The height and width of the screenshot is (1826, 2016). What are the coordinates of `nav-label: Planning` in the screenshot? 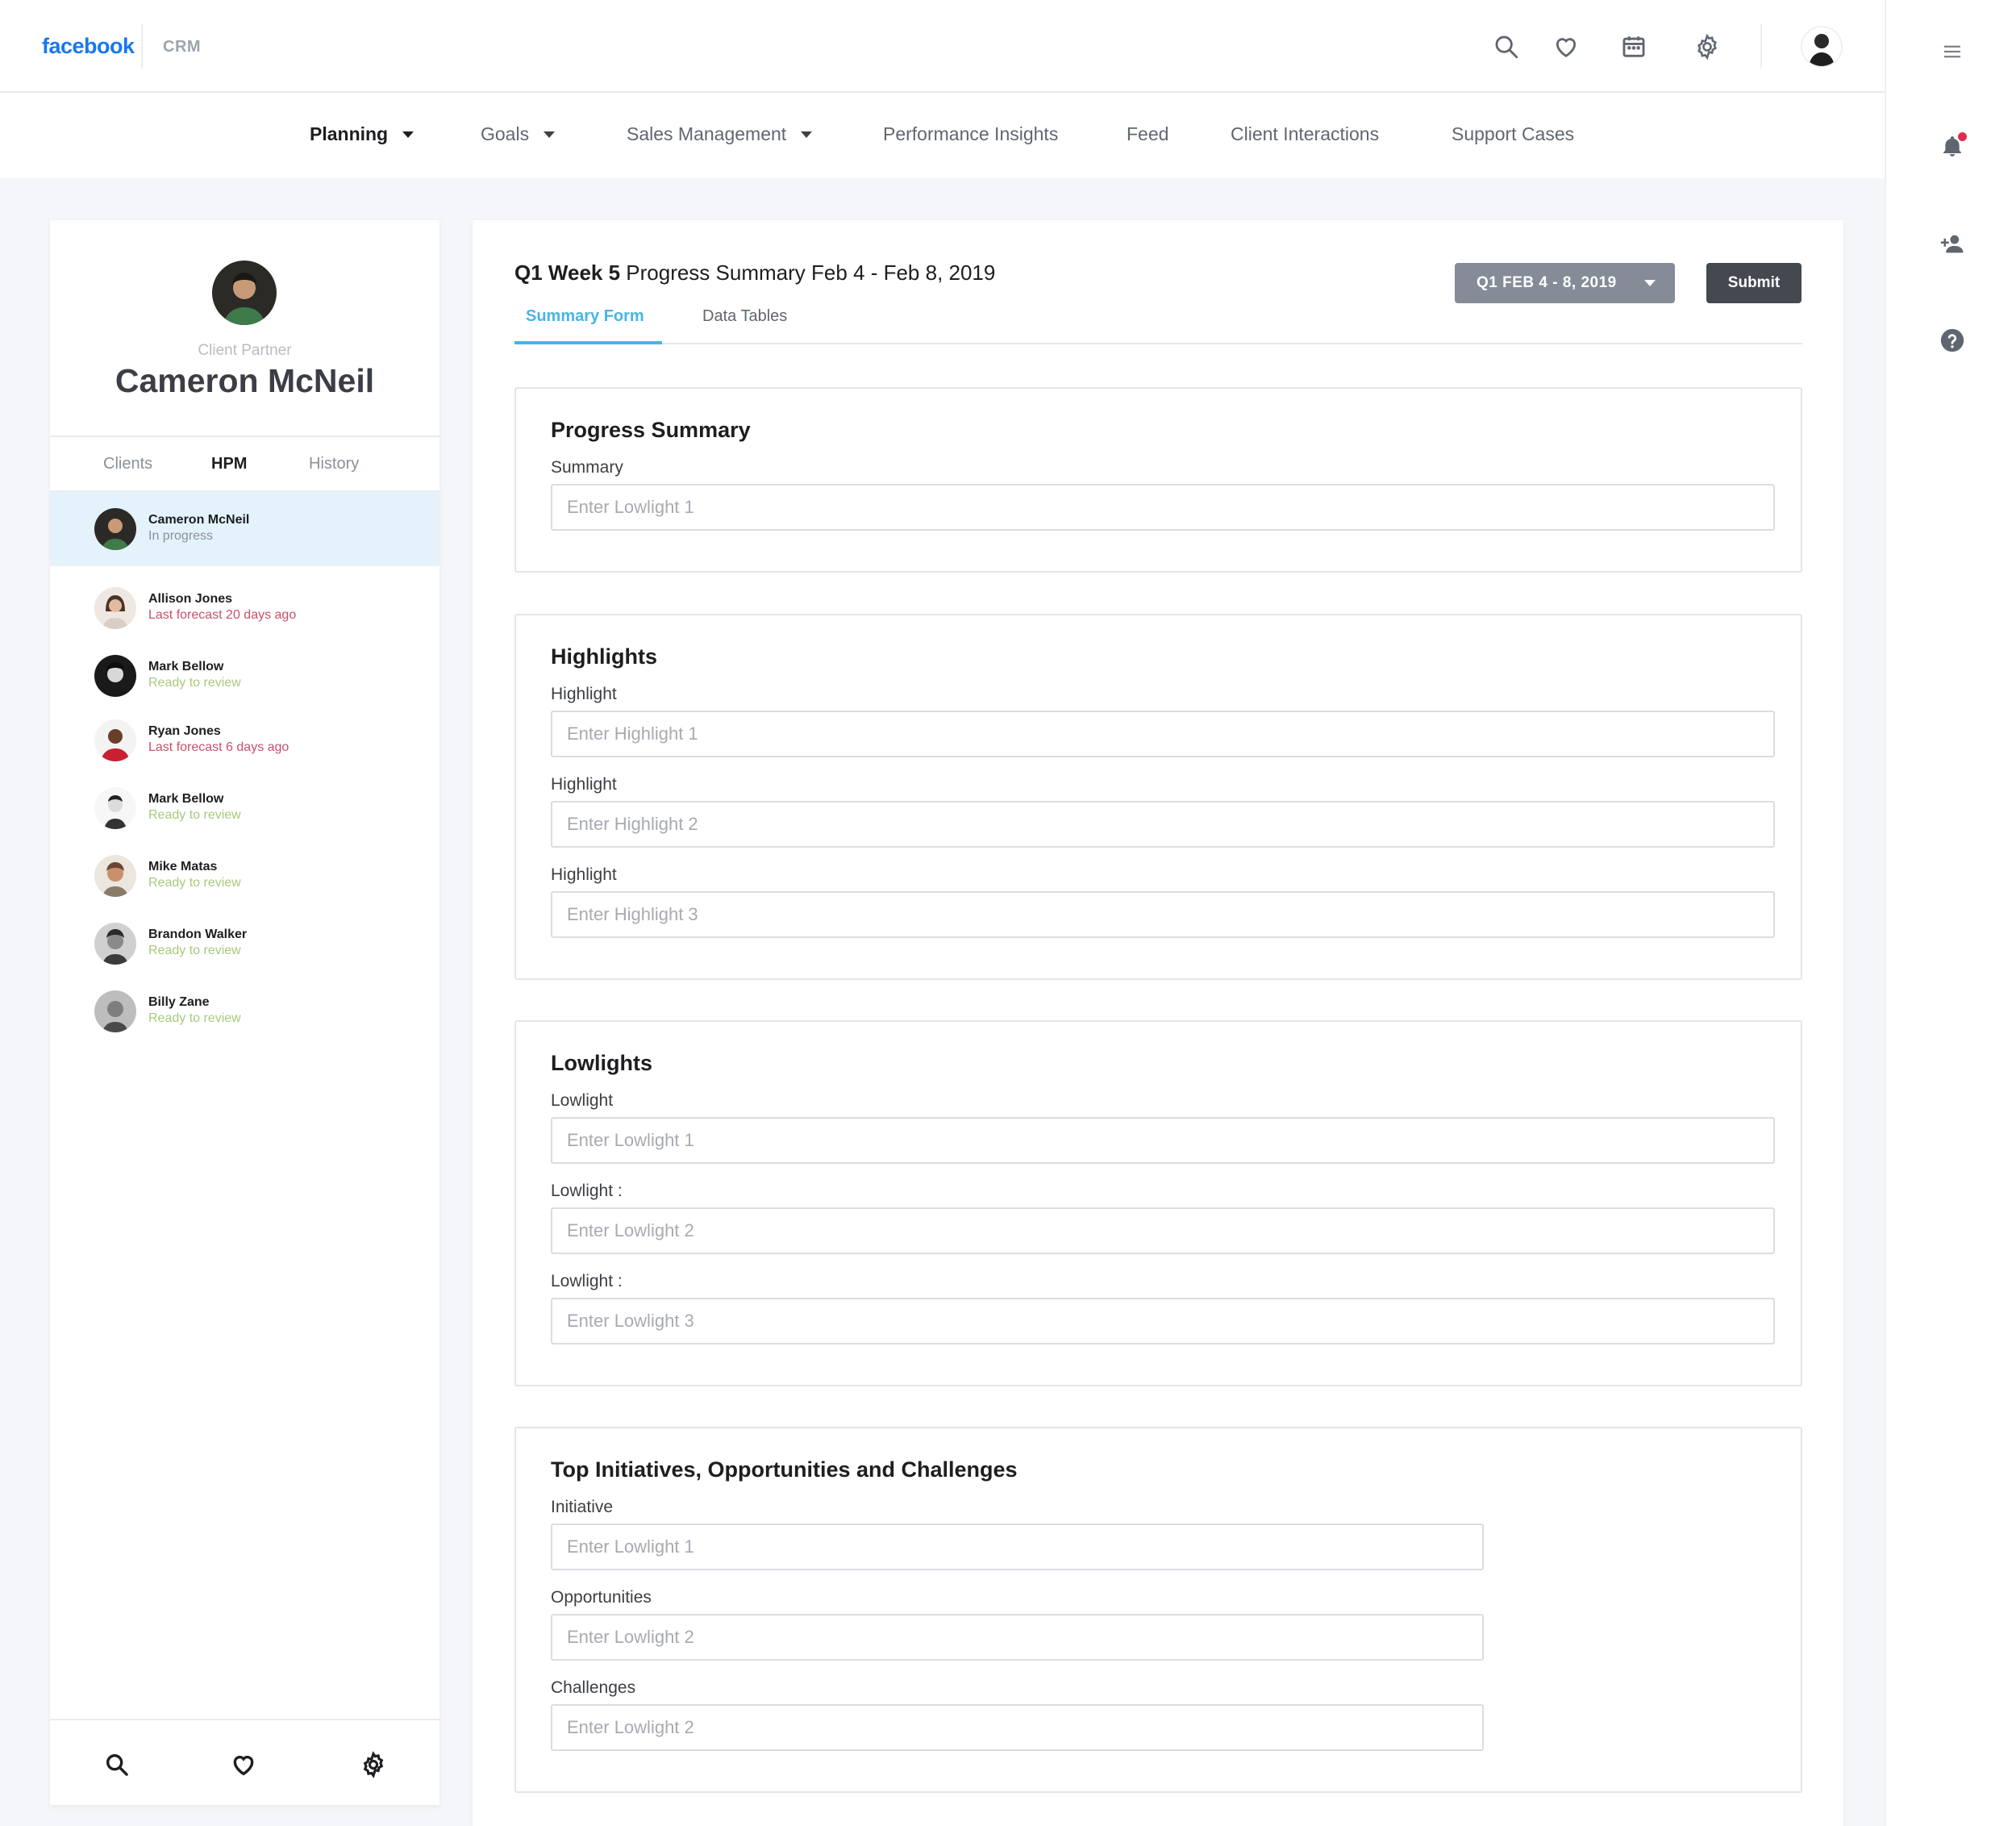 It's located at (350, 133).